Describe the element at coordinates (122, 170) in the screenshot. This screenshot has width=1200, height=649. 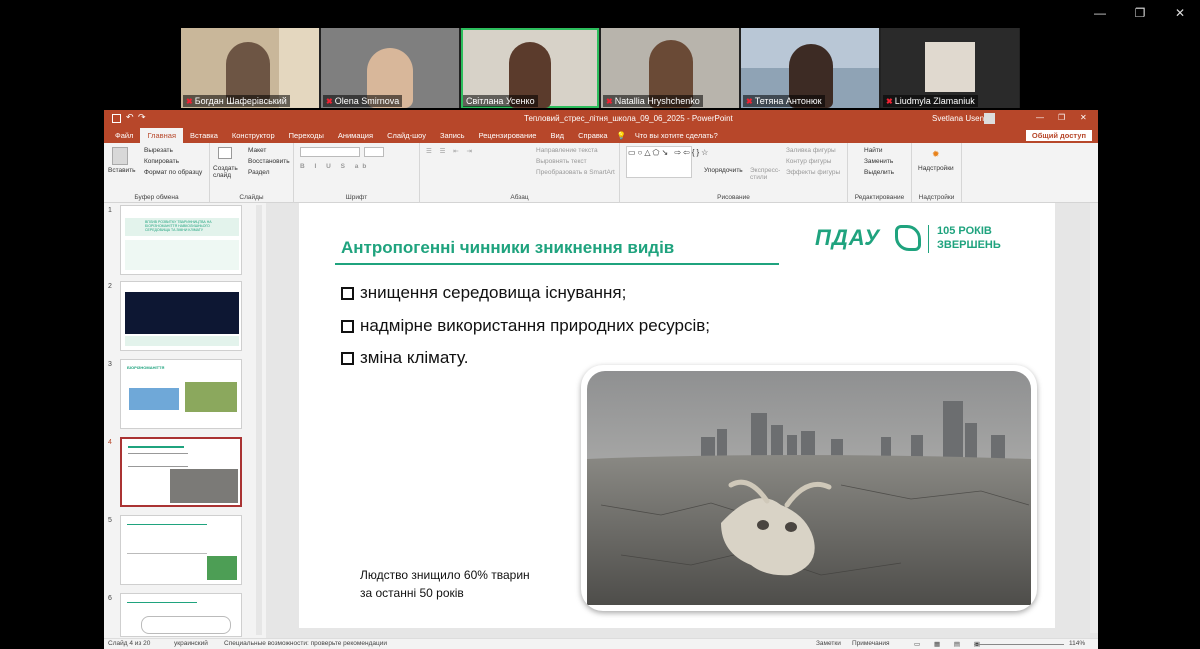
I see `paste-button: Вставить` at that location.